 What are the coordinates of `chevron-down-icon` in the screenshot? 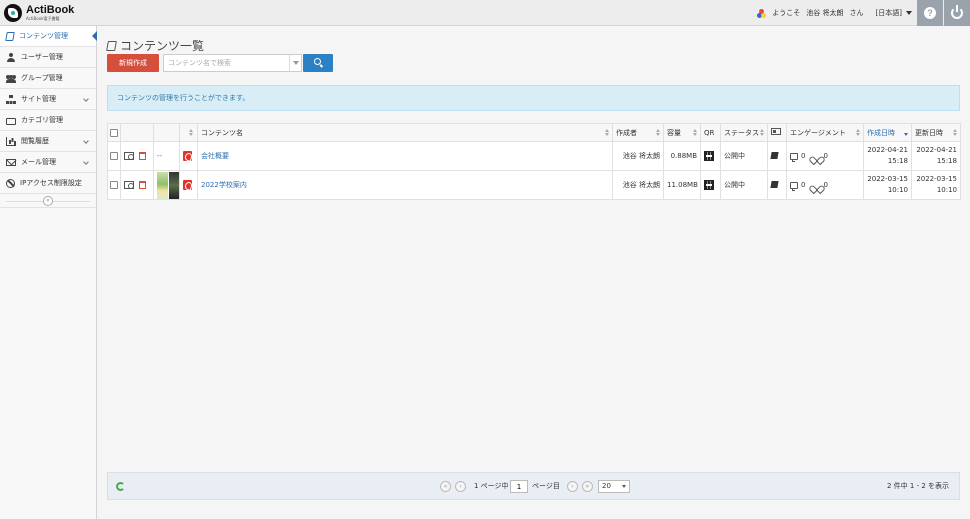 It's located at (86, 141).